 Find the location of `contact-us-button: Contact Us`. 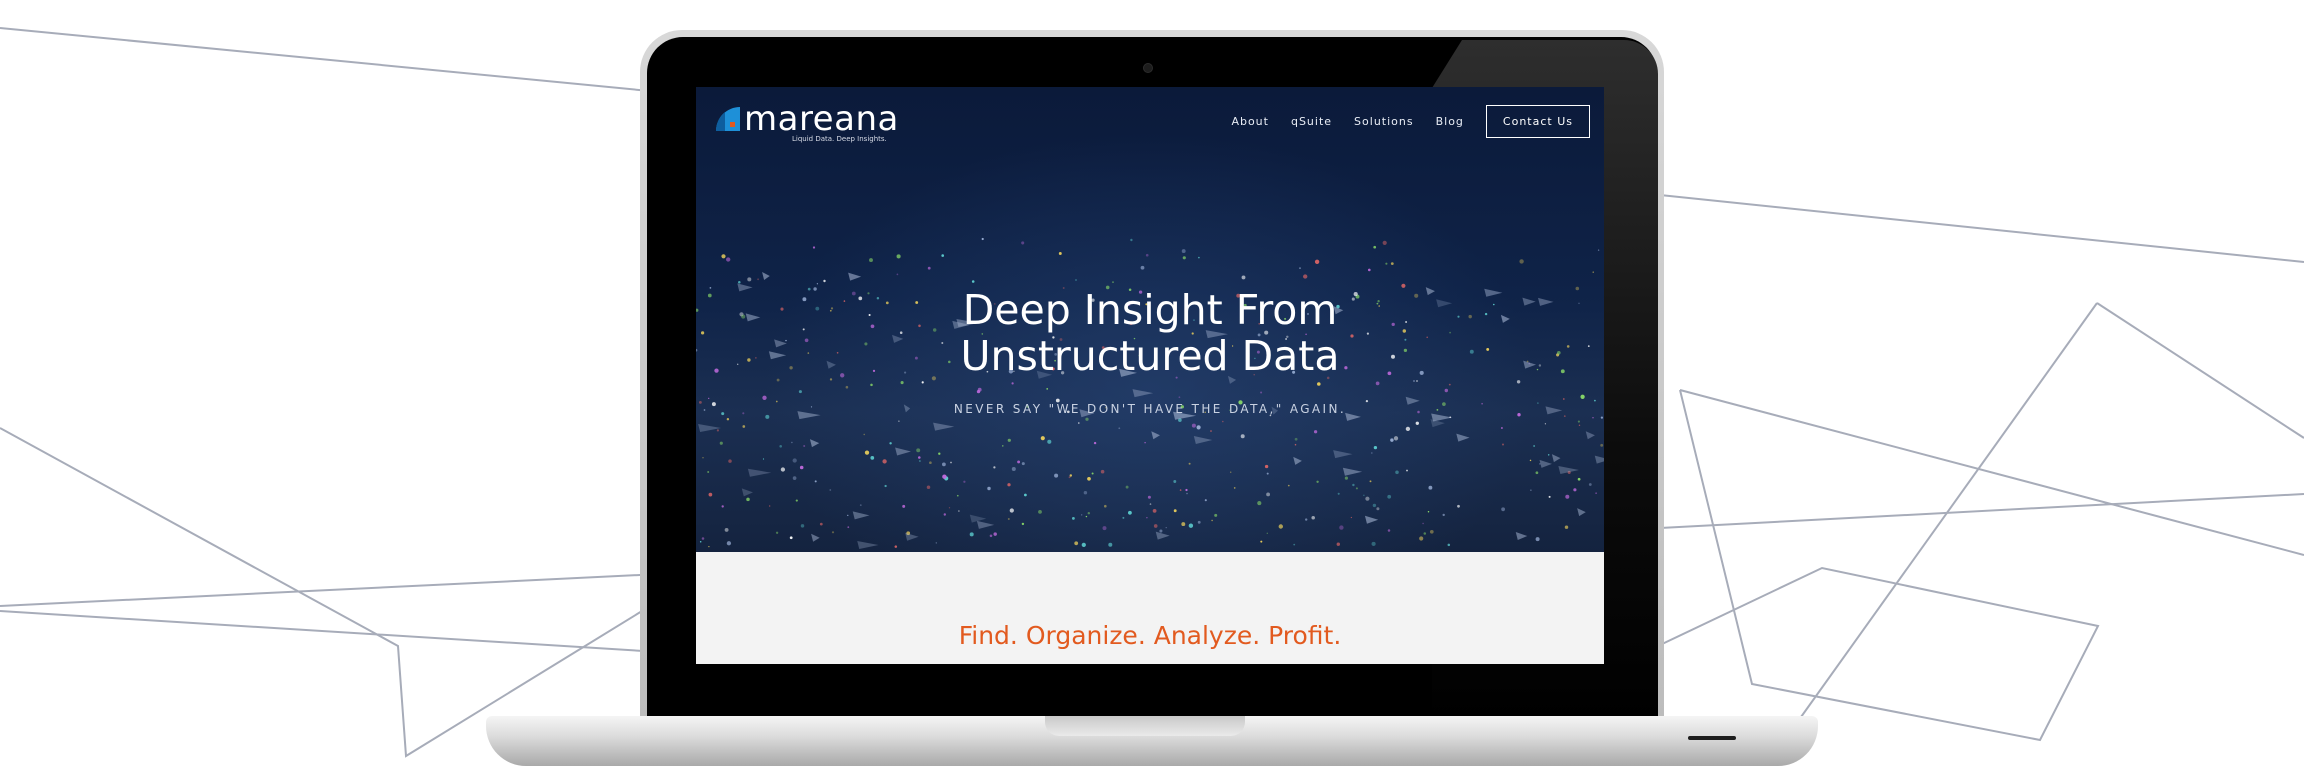

contact-us-button: Contact Us is located at coordinates (1537, 121).